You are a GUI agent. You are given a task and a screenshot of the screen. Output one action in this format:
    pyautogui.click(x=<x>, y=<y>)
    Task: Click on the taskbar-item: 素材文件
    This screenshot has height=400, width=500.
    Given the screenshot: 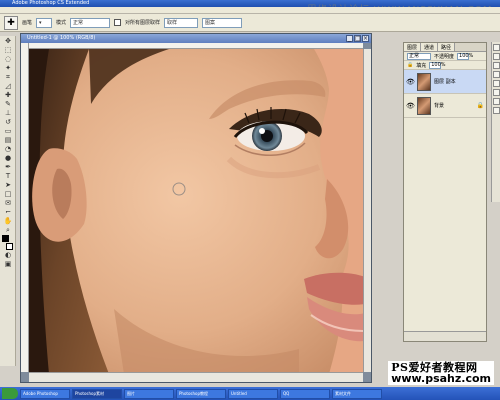 What is the action you would take?
    pyautogui.click(x=357, y=393)
    